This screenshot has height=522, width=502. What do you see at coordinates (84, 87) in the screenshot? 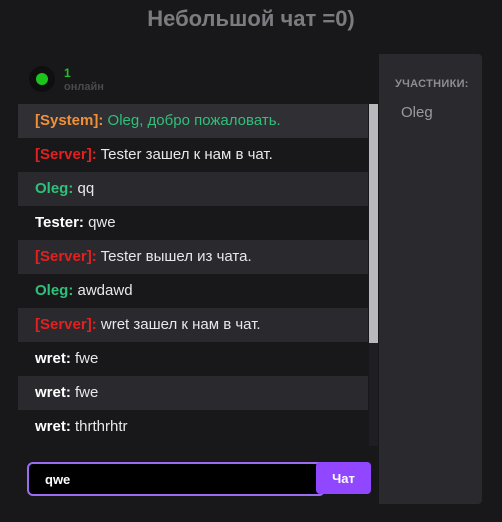
I see `online-label: онлайн` at bounding box center [84, 87].